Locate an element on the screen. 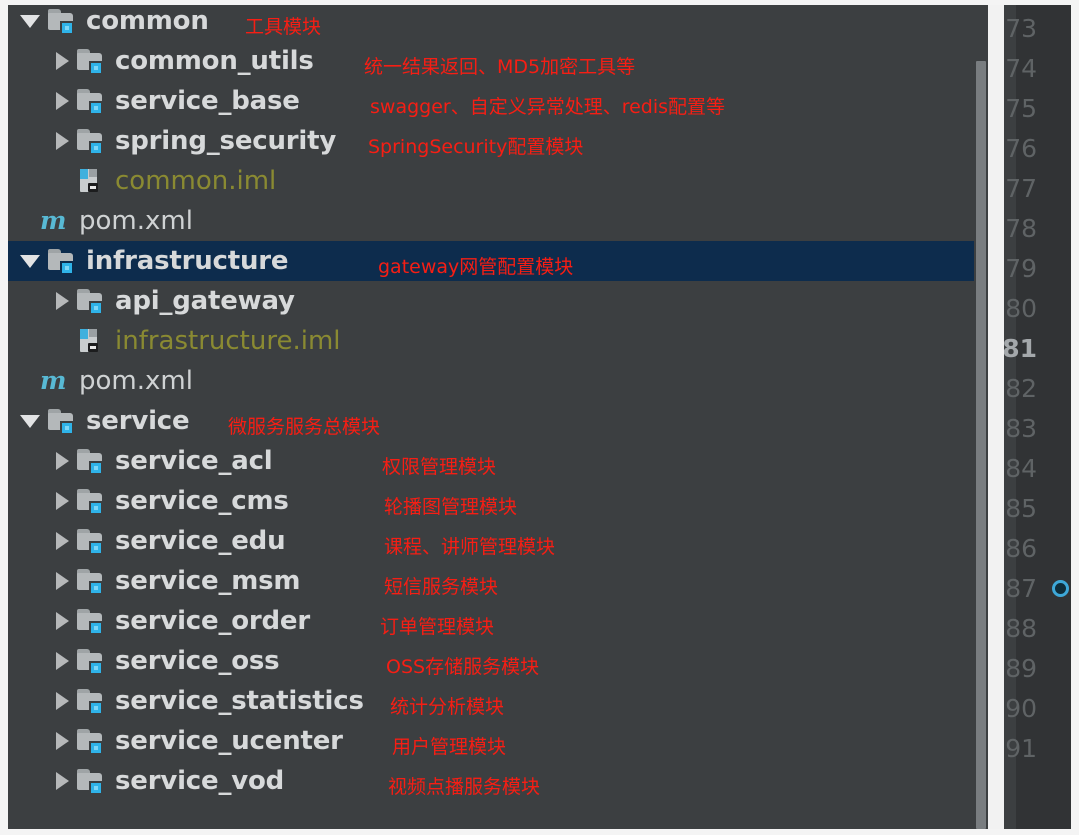  tree-row-label: service_oss is located at coordinates (197, 661).